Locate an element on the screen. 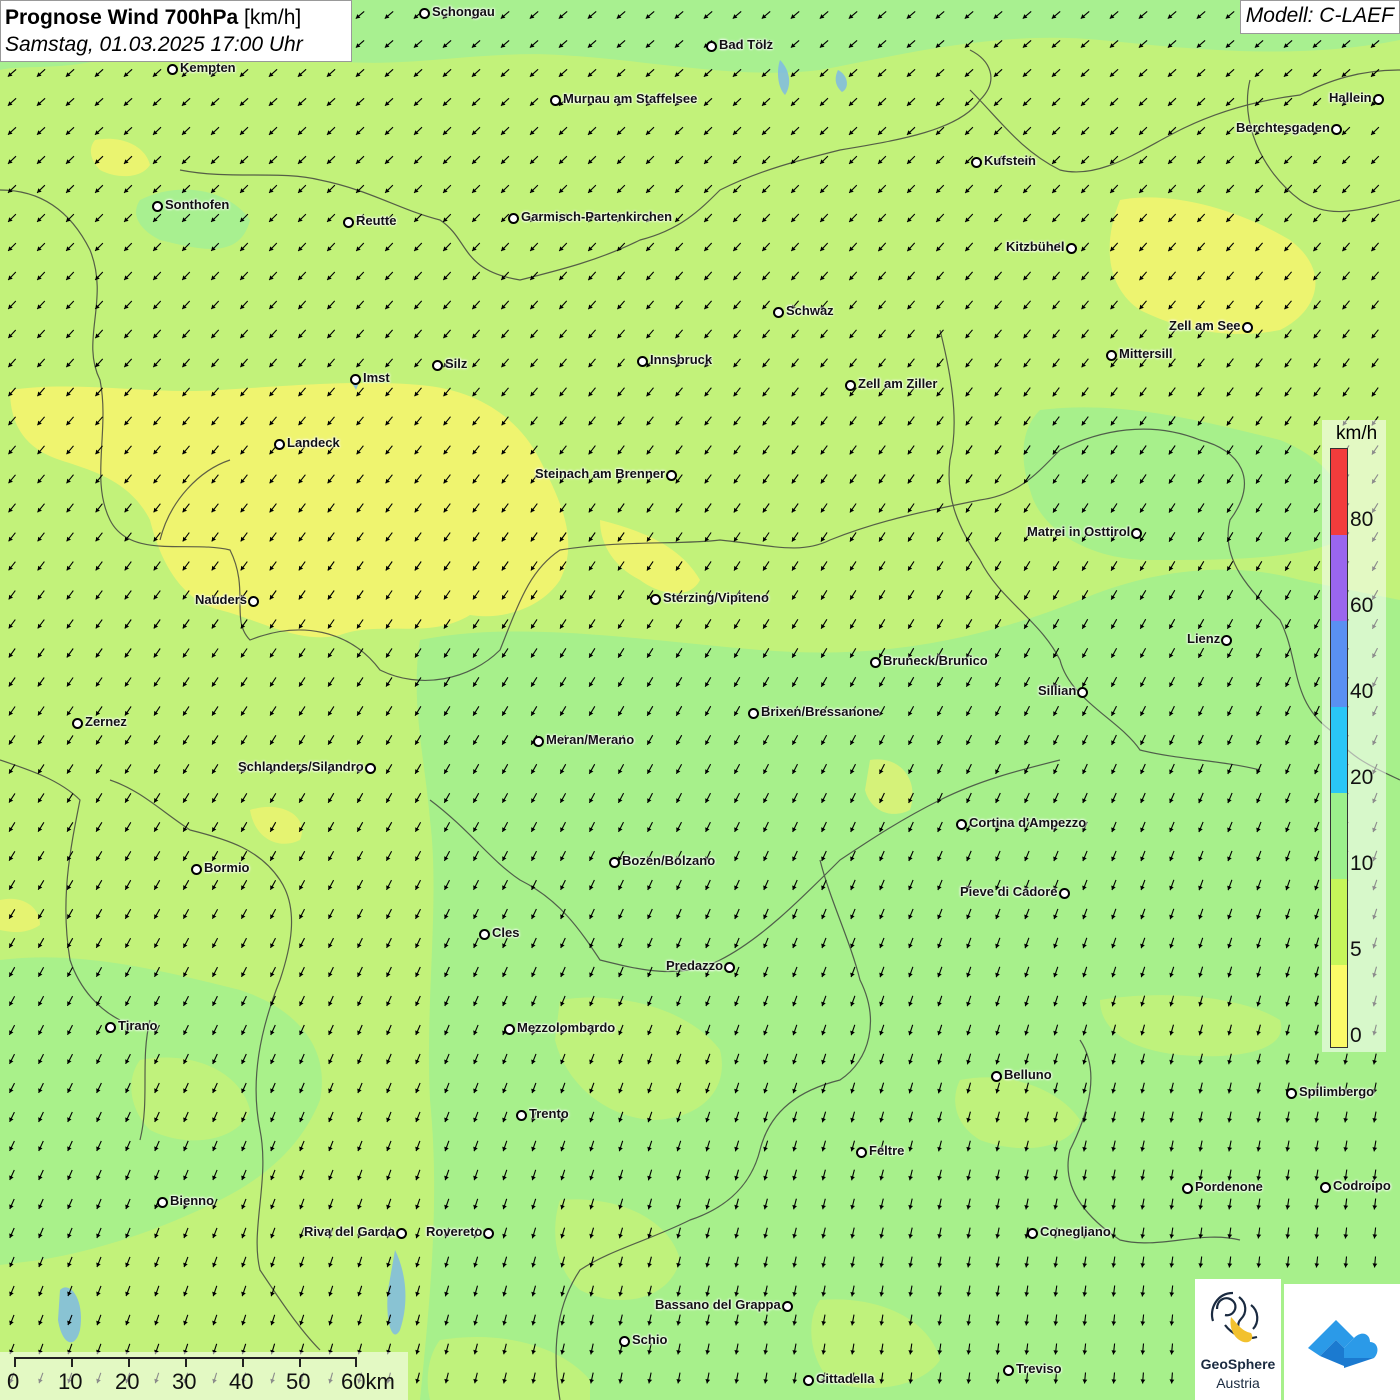 This screenshot has height=1400, width=1400. city-label: Bienno is located at coordinates (192, 1200).